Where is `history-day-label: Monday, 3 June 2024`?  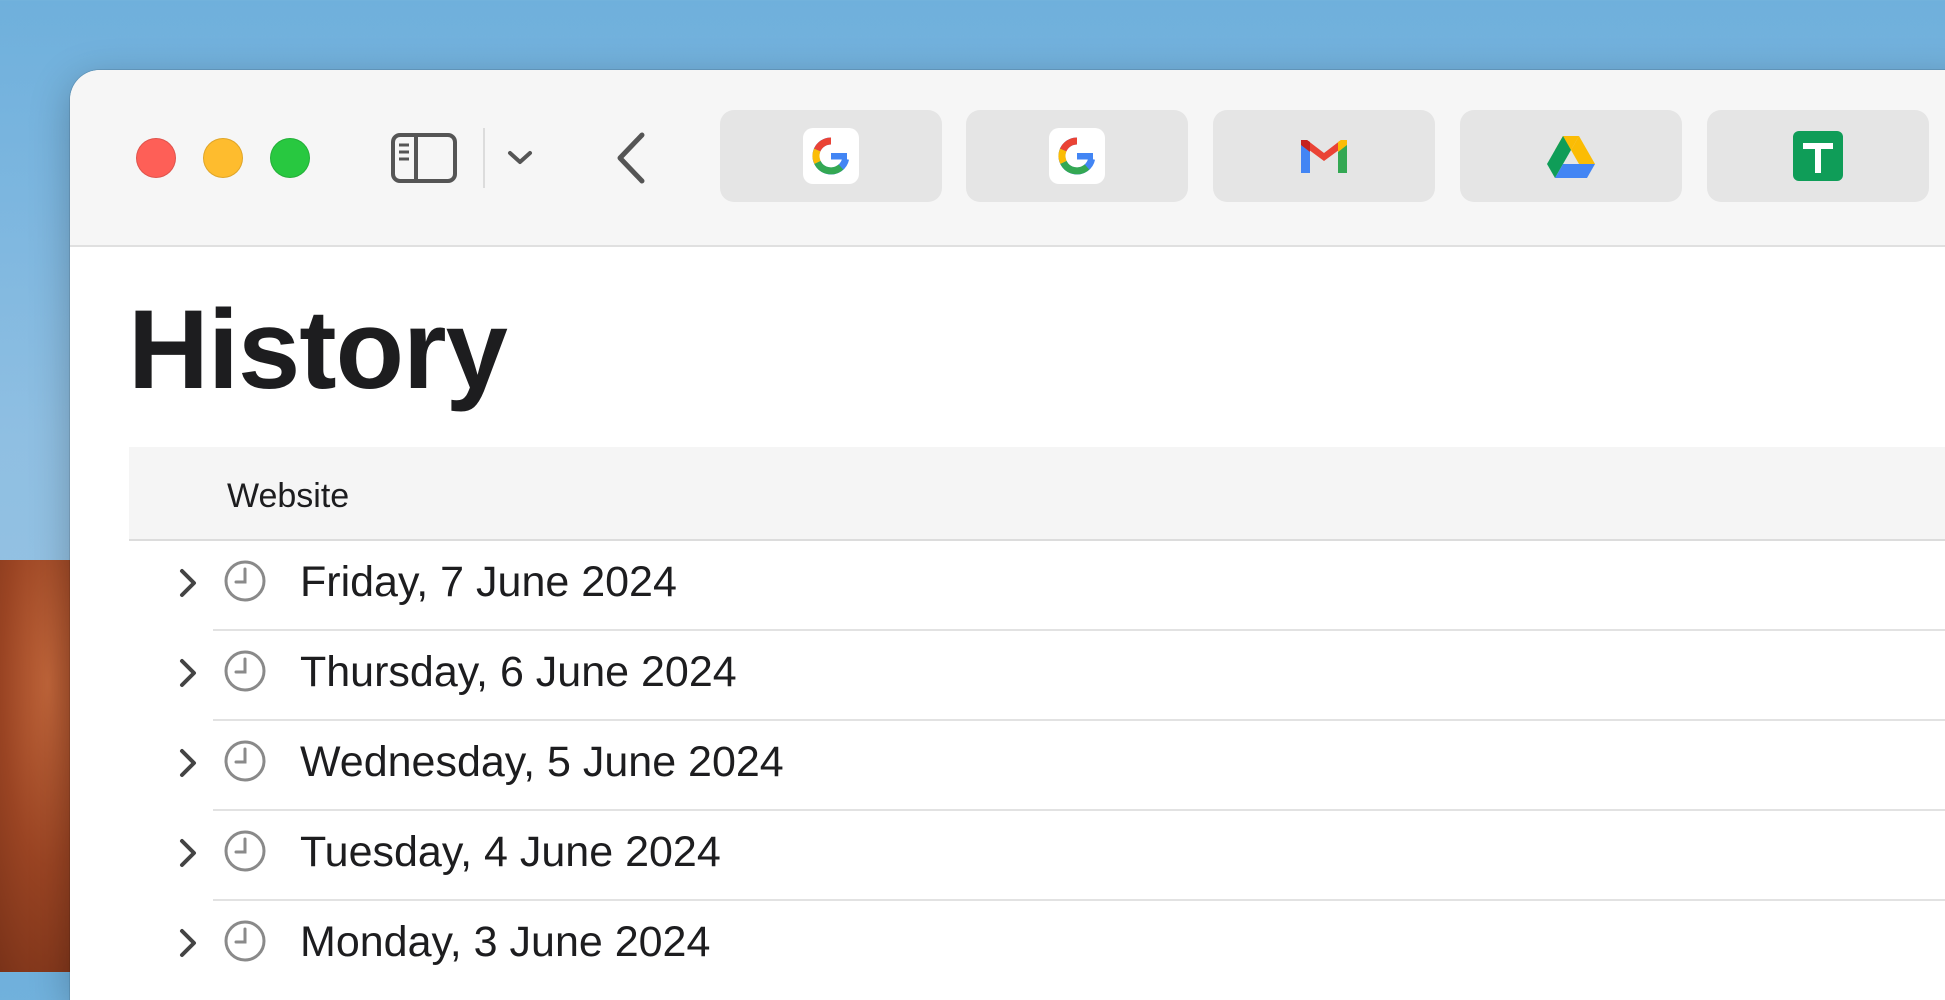 history-day-label: Monday, 3 June 2024 is located at coordinates (505, 942).